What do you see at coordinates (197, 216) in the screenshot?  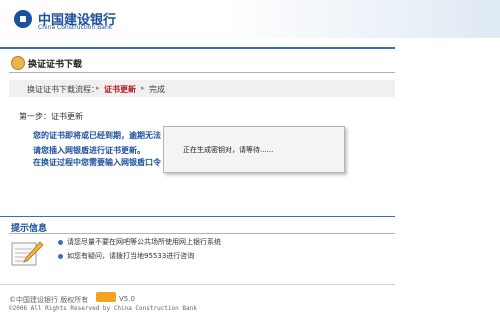 I see `tips-divider-top` at bounding box center [197, 216].